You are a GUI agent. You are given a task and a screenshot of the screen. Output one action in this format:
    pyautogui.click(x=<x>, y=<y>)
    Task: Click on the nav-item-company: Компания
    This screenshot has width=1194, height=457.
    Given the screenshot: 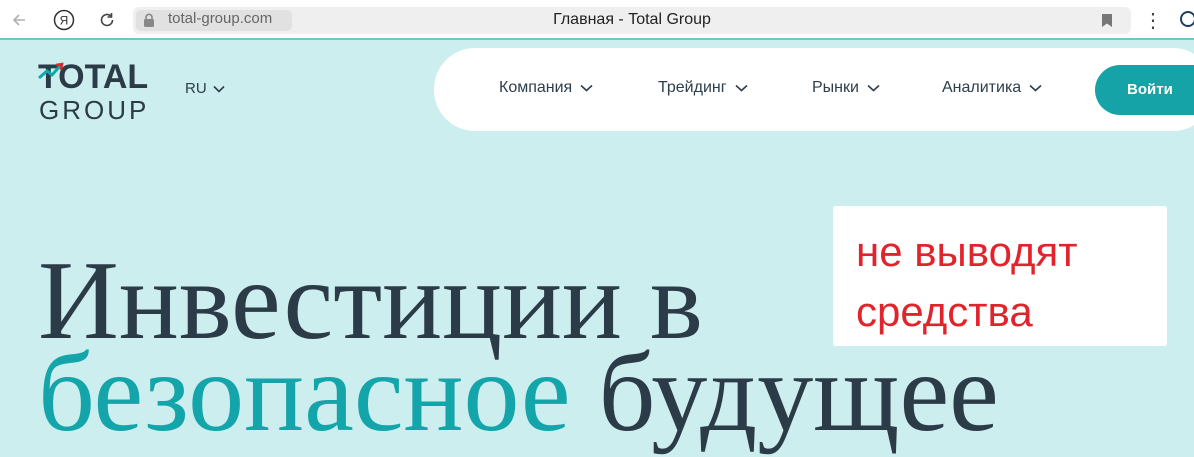 What is the action you would take?
    pyautogui.click(x=546, y=88)
    